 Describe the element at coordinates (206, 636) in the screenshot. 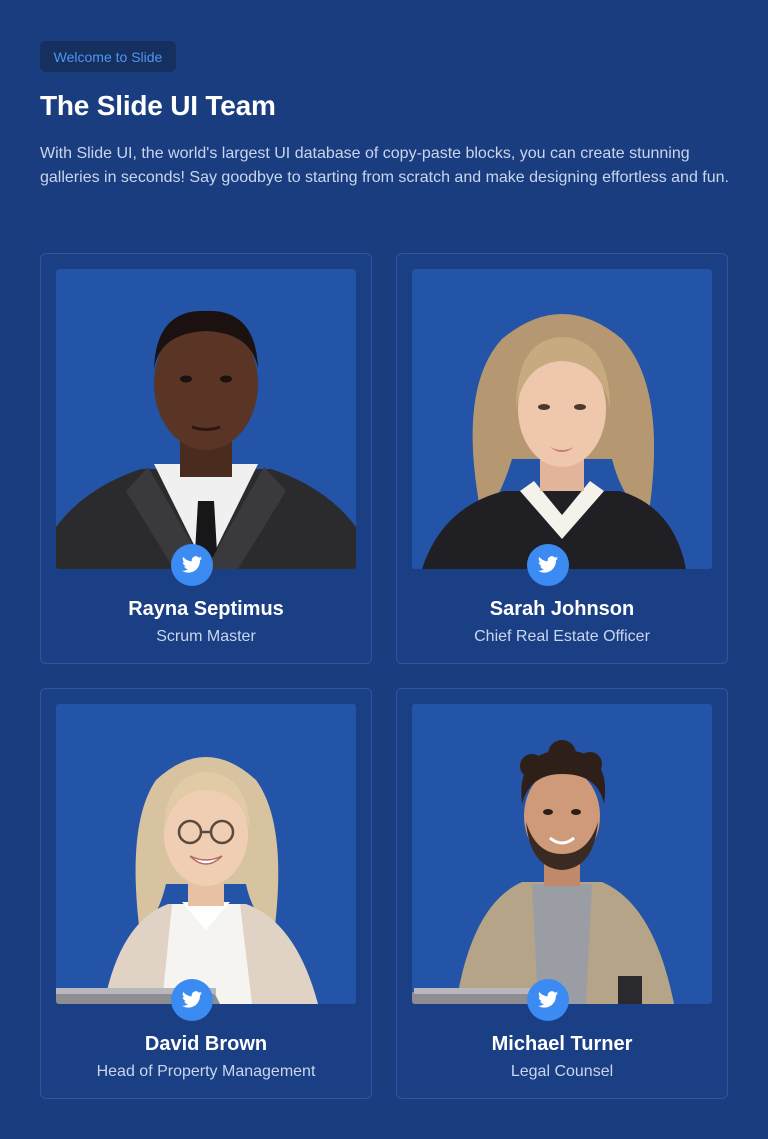

I see `member-role: Scrum Master` at that location.